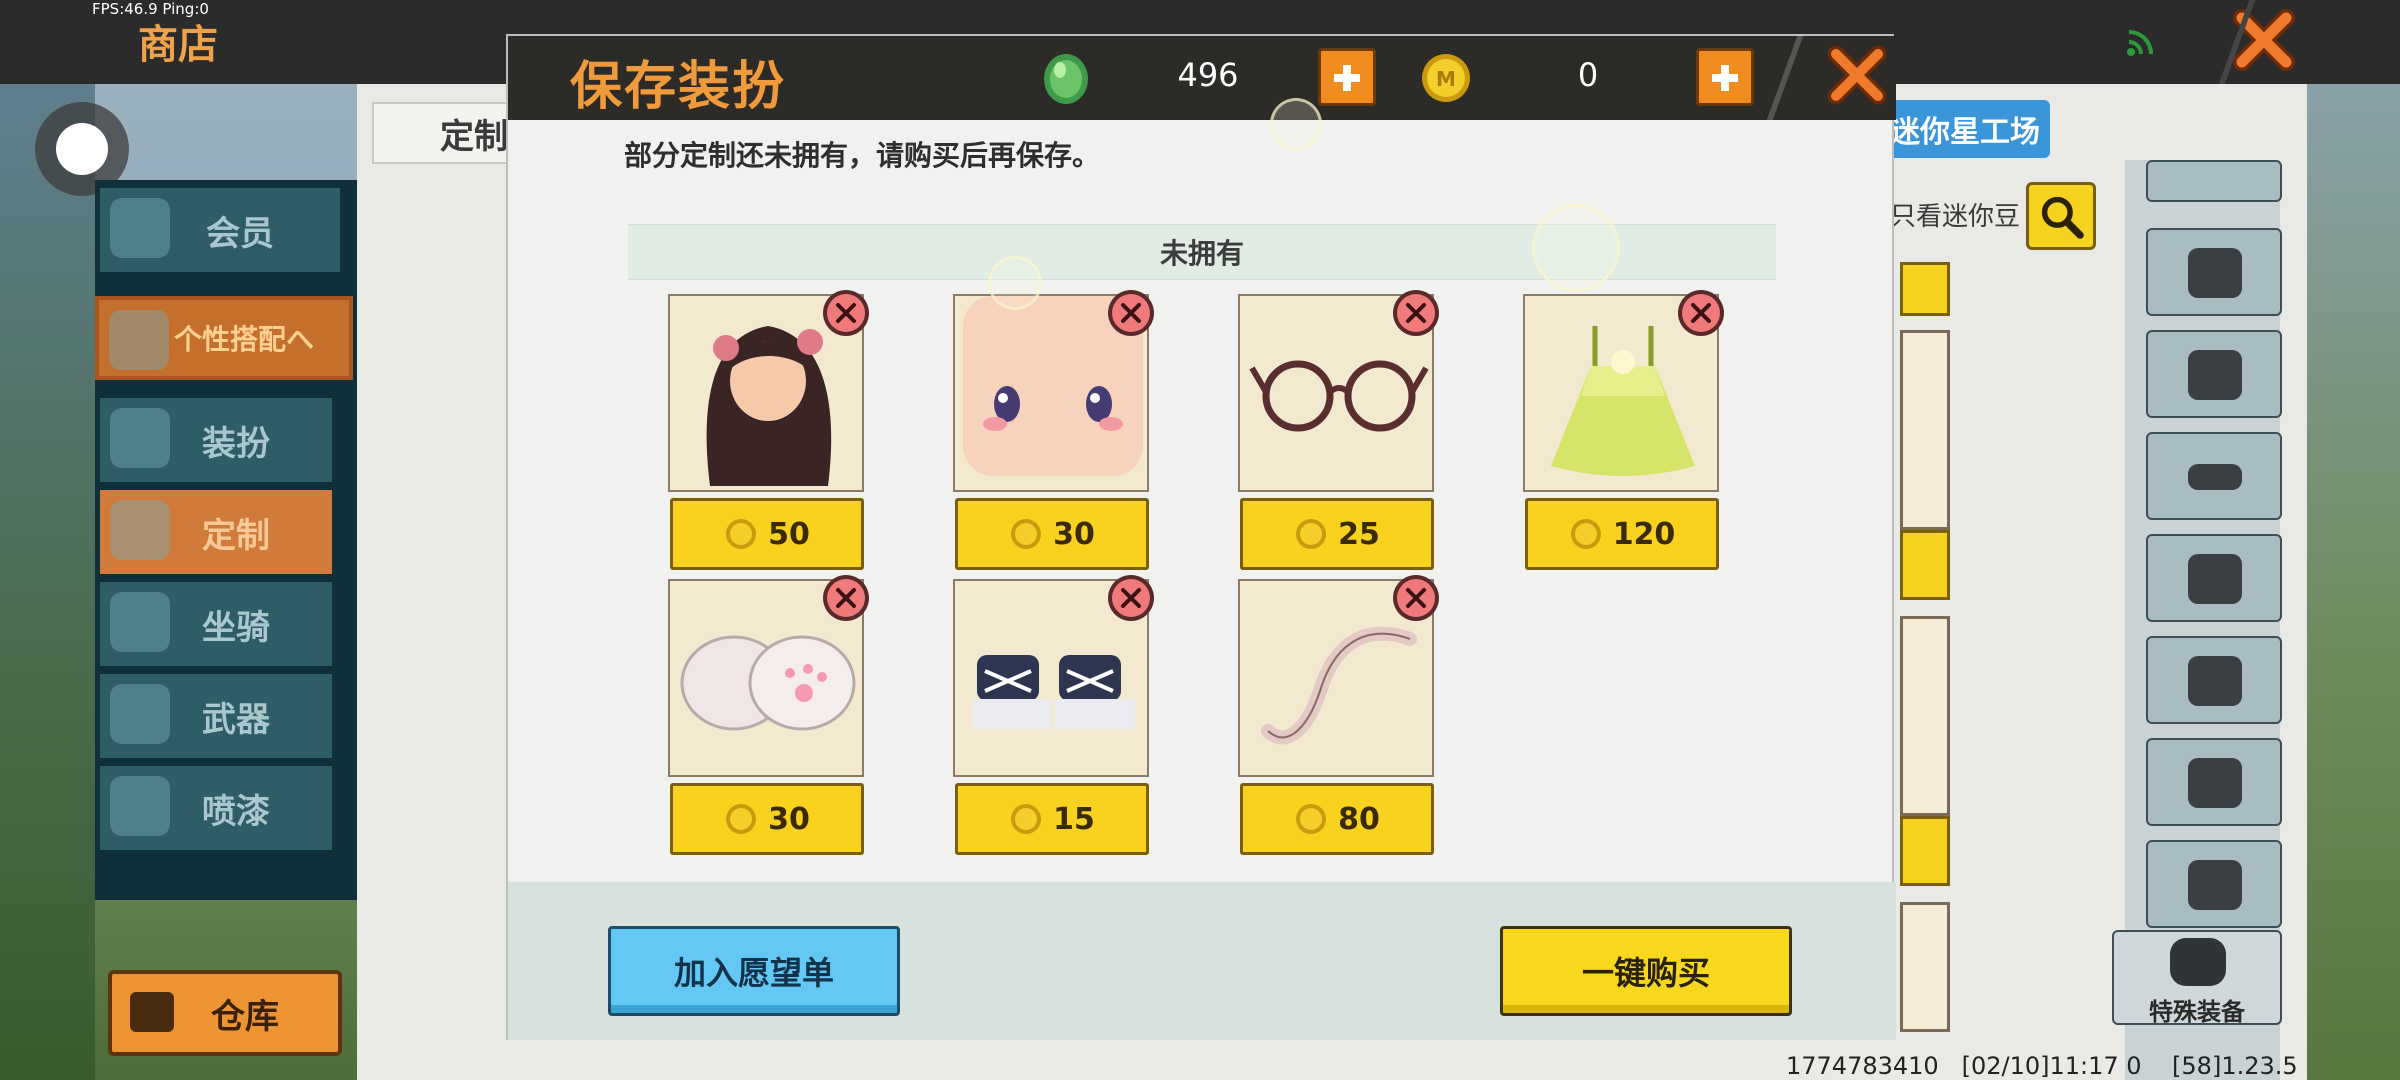  Describe the element at coordinates (236, 627) in the screenshot. I see `sidebar-item-label: 坐骑` at that location.